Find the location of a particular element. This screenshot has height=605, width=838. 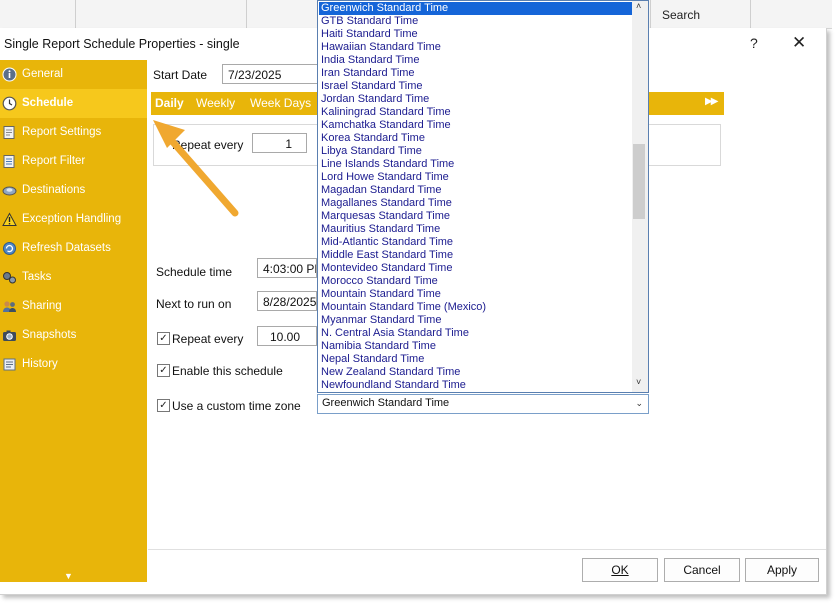

chevron-down-icon: ⌄ is located at coordinates (639, 403).